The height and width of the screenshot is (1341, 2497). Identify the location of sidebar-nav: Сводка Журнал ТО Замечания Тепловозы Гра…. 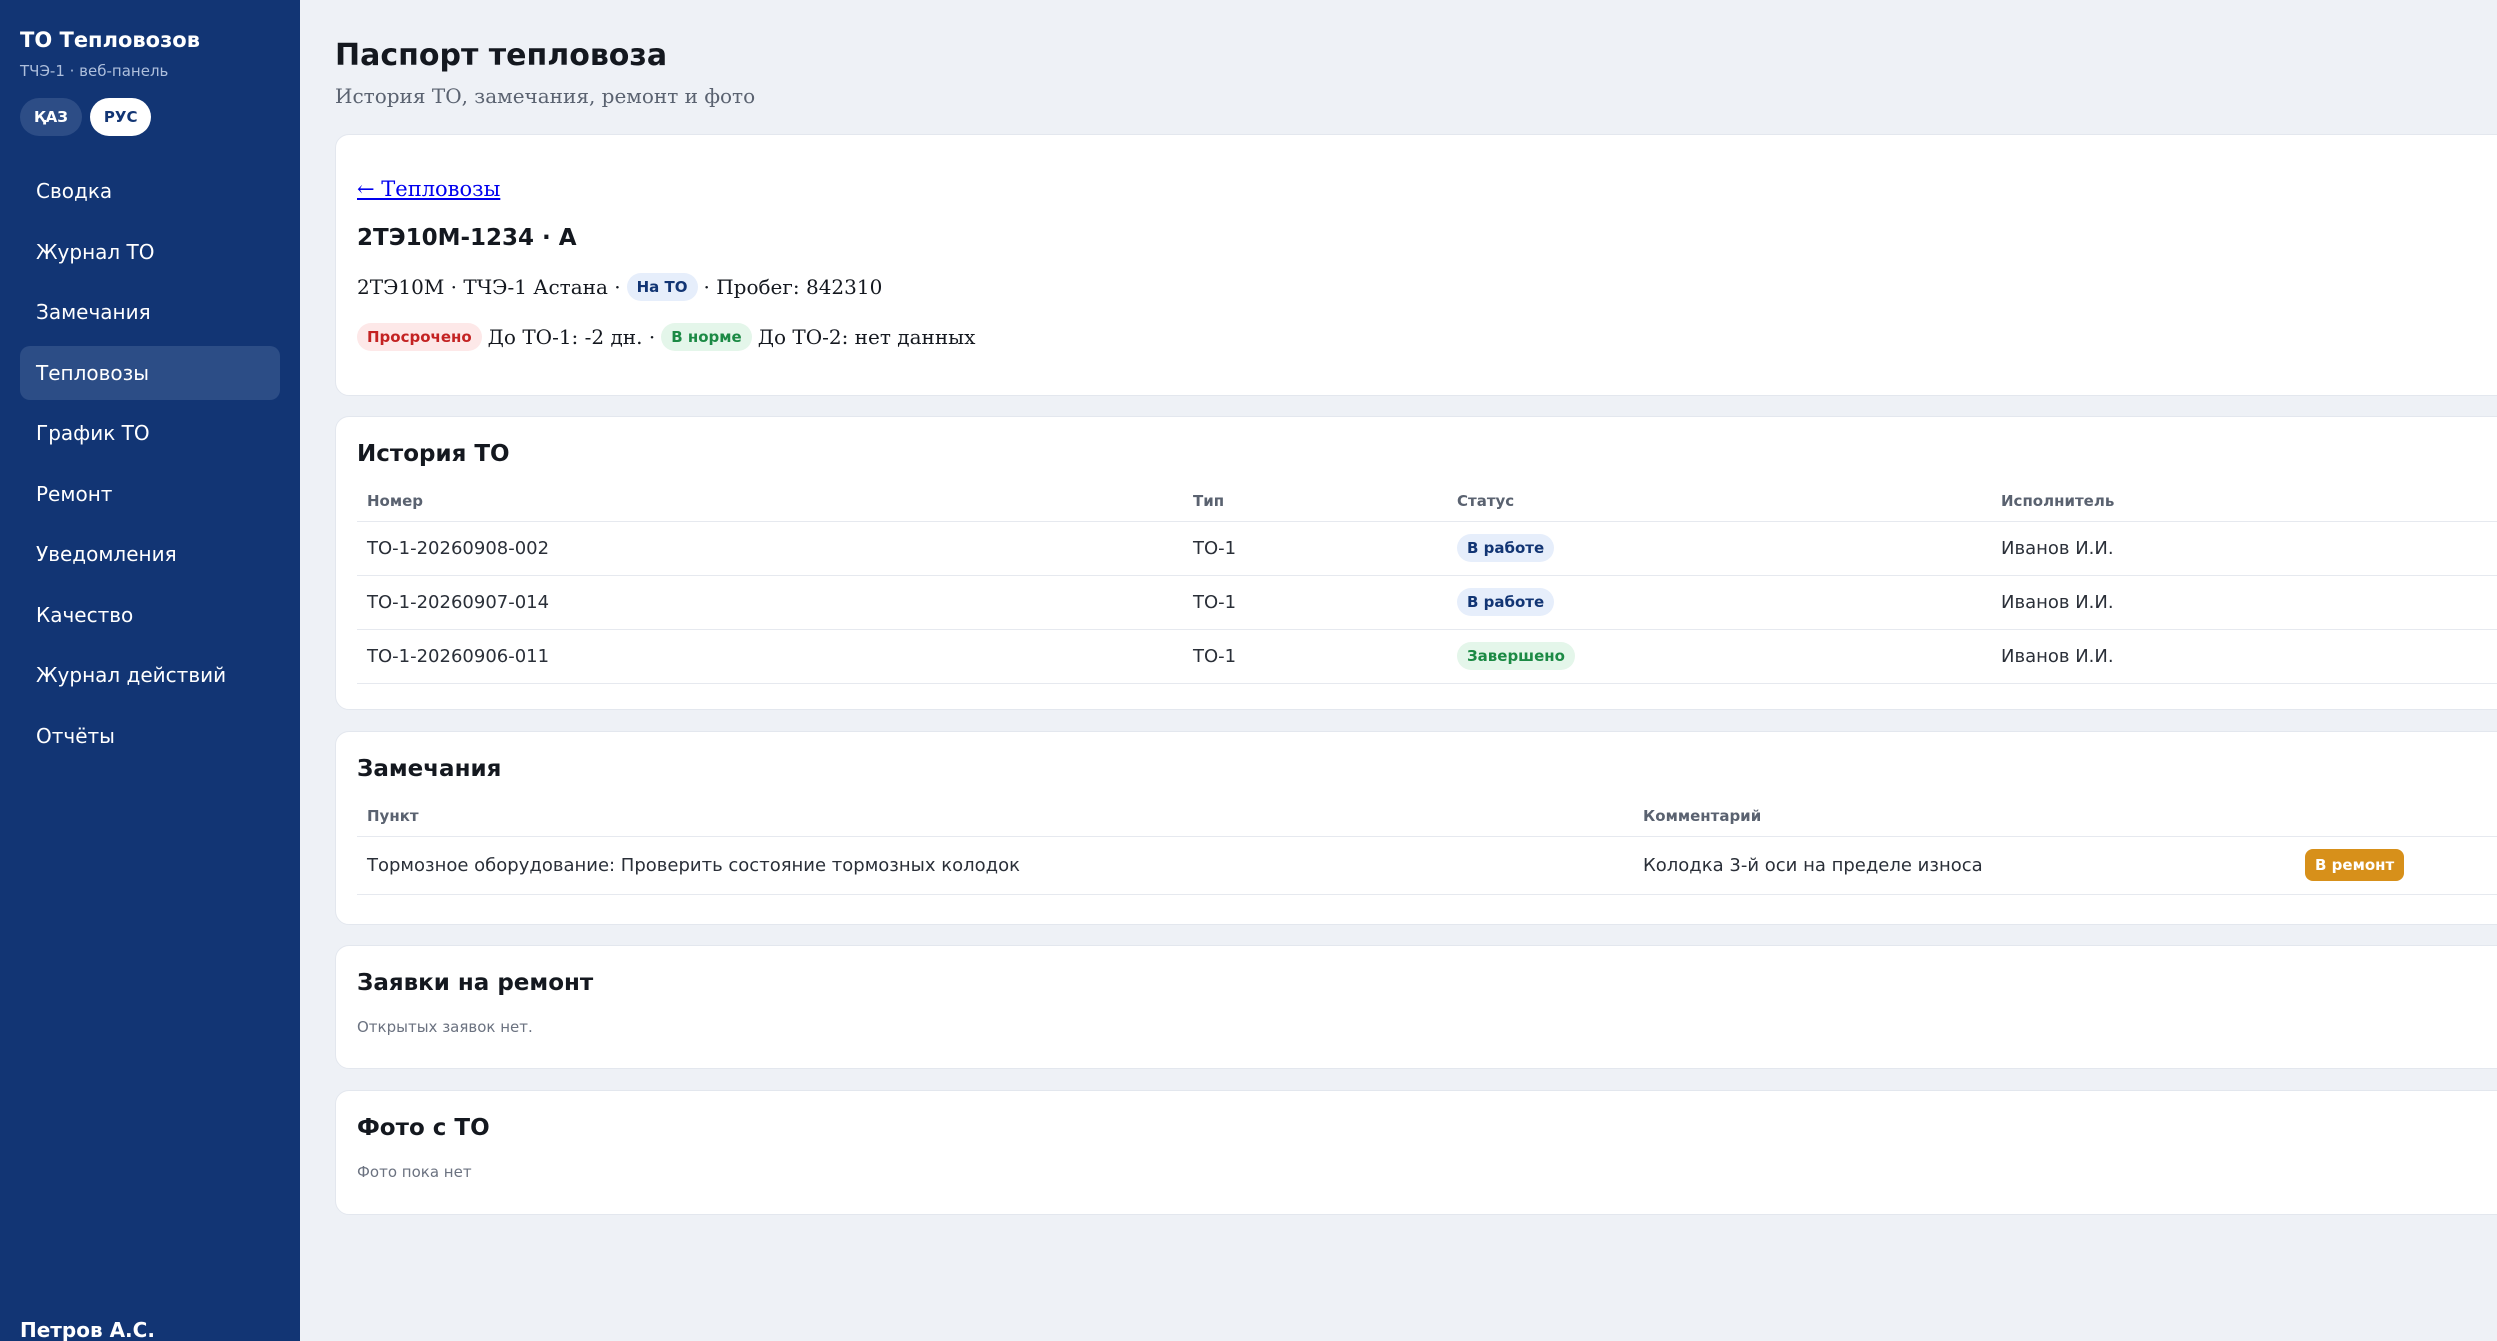
(150, 466).